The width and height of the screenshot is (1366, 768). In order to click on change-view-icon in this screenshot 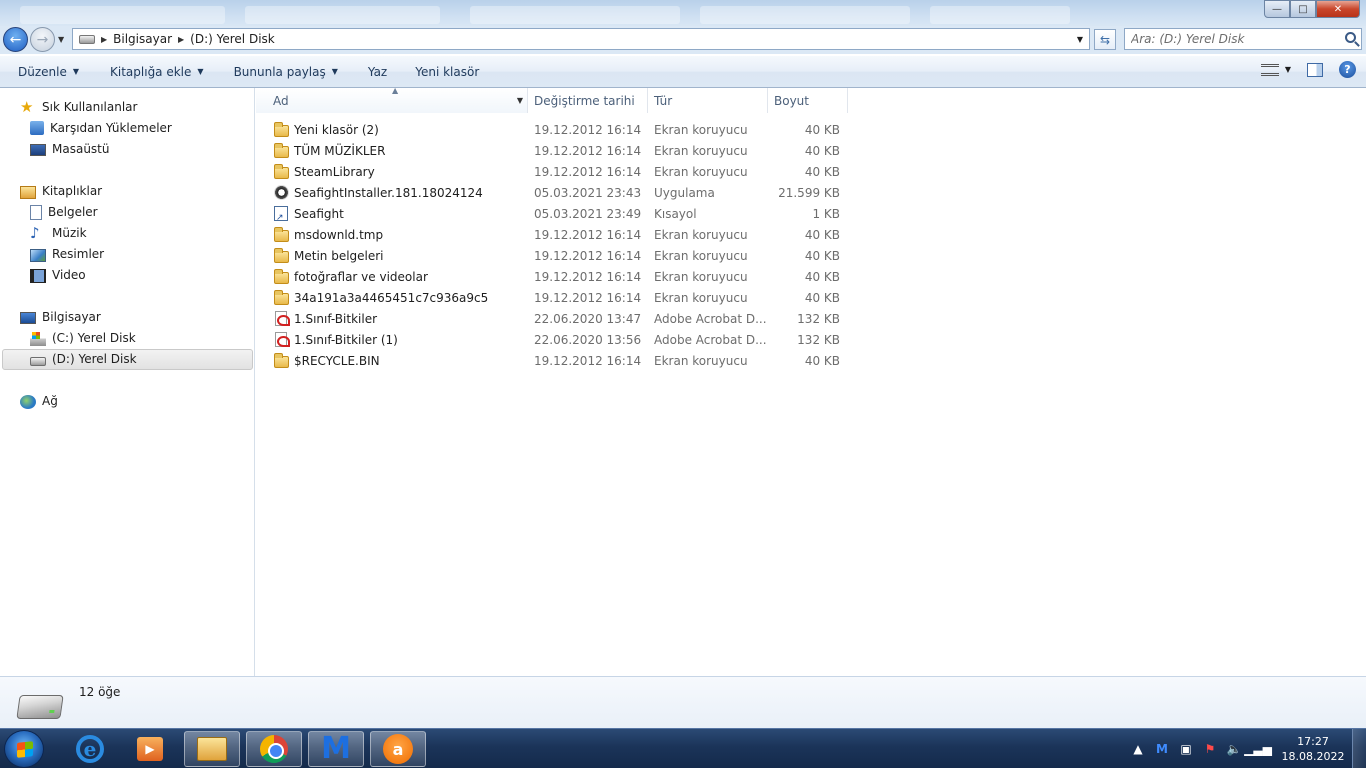, I will do `click(1269, 69)`.